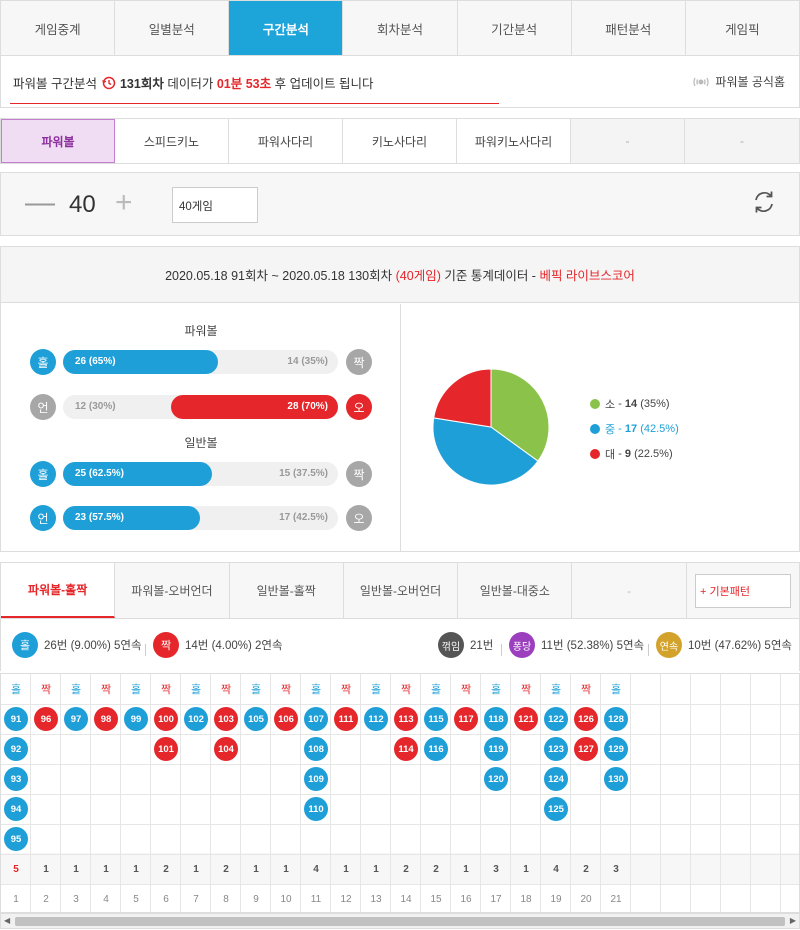 The height and width of the screenshot is (930, 800). What do you see at coordinates (76, 899) in the screenshot?
I see `column-index: 3` at bounding box center [76, 899].